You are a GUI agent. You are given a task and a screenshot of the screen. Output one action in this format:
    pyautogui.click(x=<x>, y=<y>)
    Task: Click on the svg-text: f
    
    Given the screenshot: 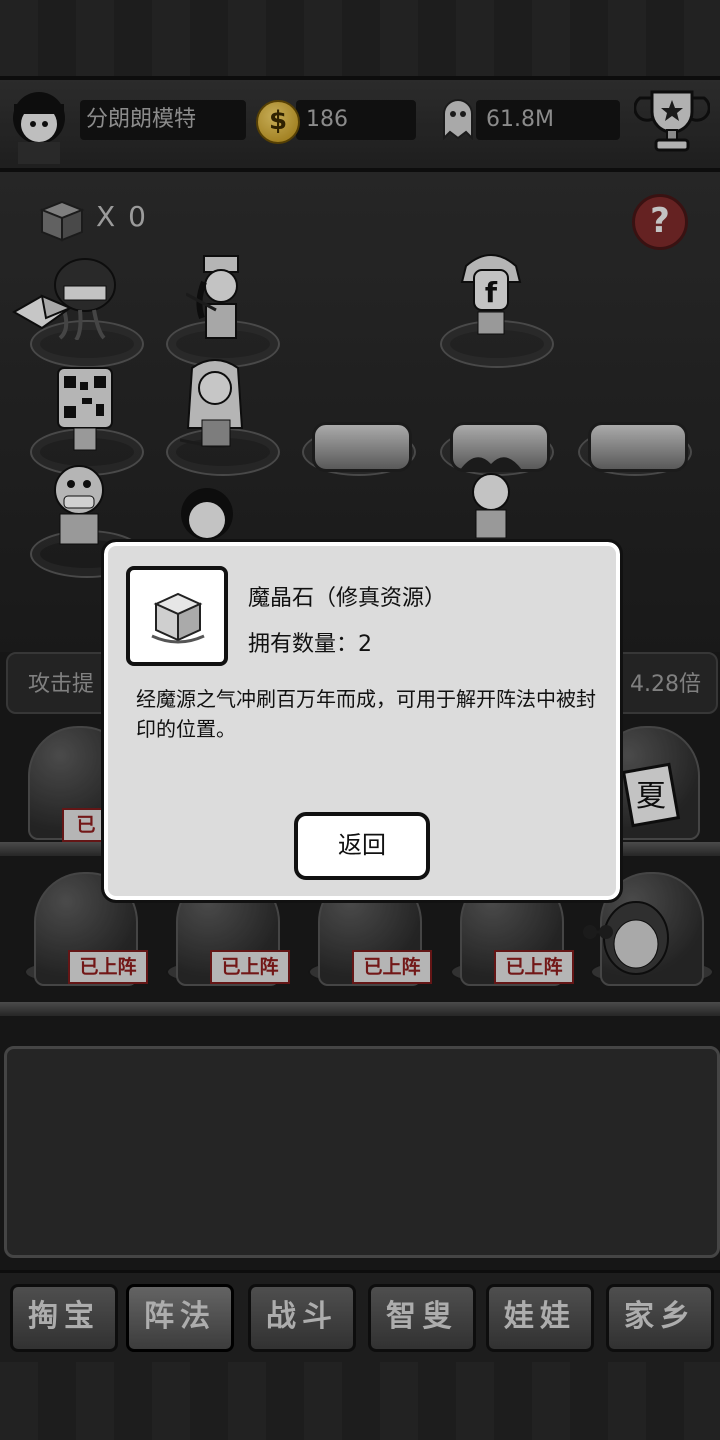 What is the action you would take?
    pyautogui.click(x=491, y=292)
    